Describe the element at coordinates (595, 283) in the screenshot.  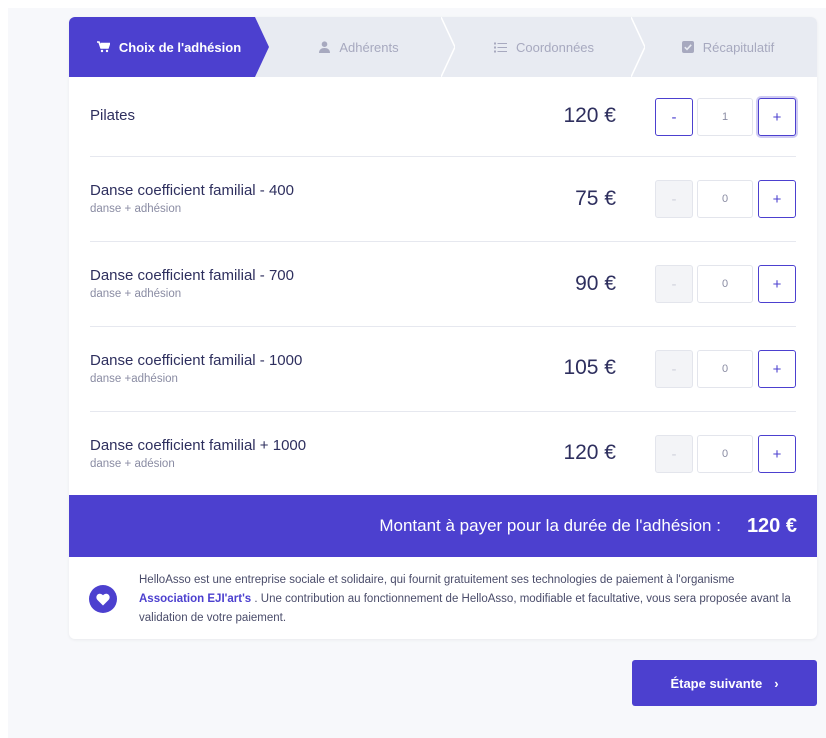
I see `item-price: 90 €` at that location.